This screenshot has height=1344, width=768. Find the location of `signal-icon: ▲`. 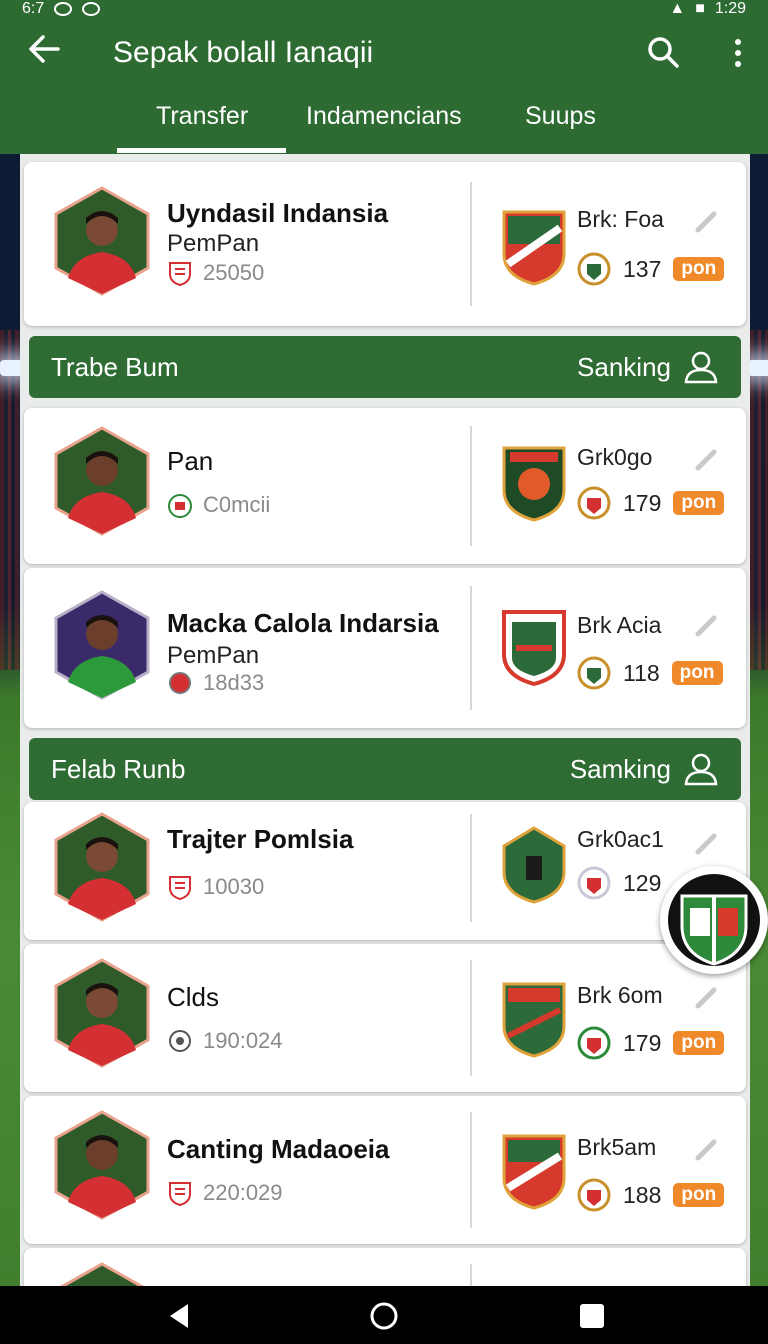

signal-icon: ▲ is located at coordinates (677, 8).